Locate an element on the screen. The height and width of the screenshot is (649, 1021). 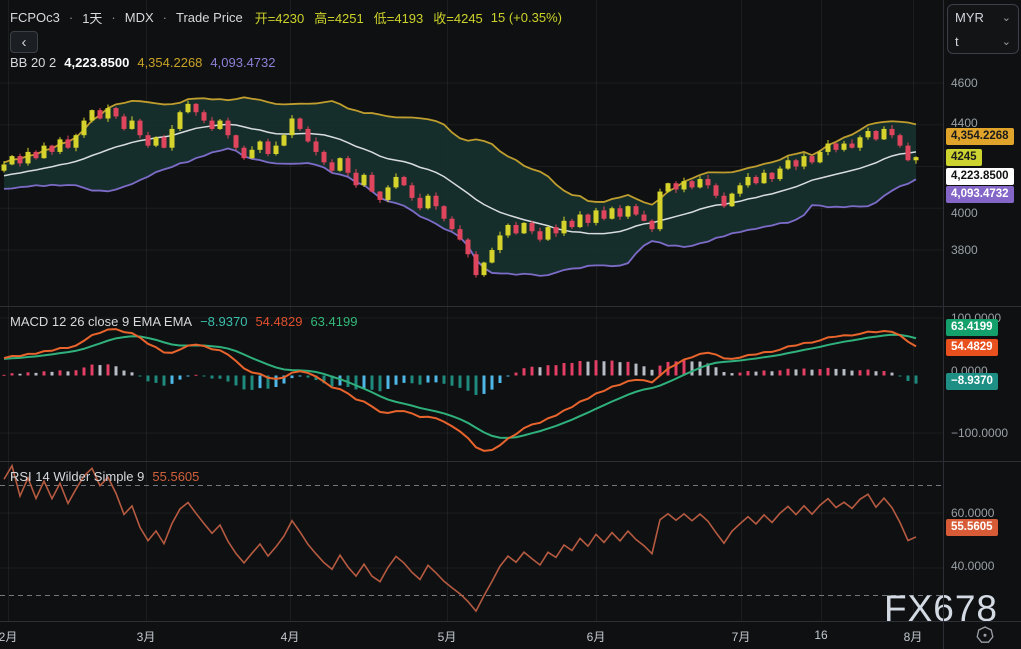
axis-tick: 4600 is located at coordinates (964, 83).